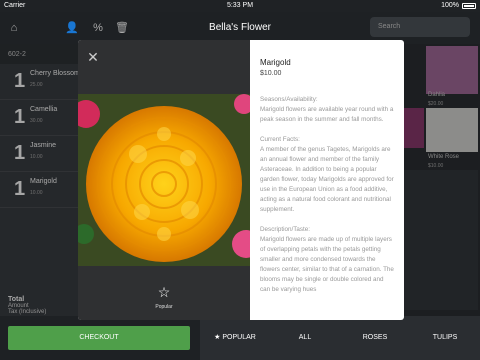  I want to click on tab-roses: ROSES, so click(375, 338).